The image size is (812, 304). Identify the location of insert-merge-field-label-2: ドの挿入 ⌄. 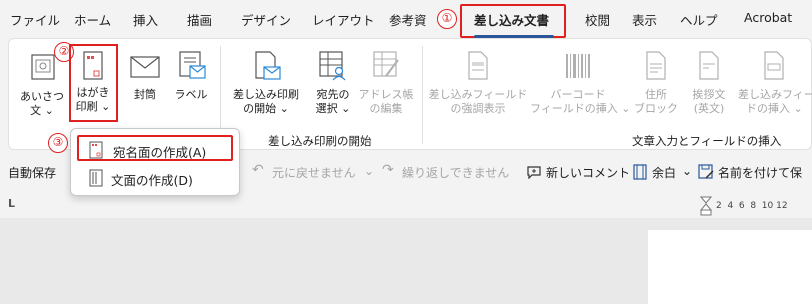
(774, 108).